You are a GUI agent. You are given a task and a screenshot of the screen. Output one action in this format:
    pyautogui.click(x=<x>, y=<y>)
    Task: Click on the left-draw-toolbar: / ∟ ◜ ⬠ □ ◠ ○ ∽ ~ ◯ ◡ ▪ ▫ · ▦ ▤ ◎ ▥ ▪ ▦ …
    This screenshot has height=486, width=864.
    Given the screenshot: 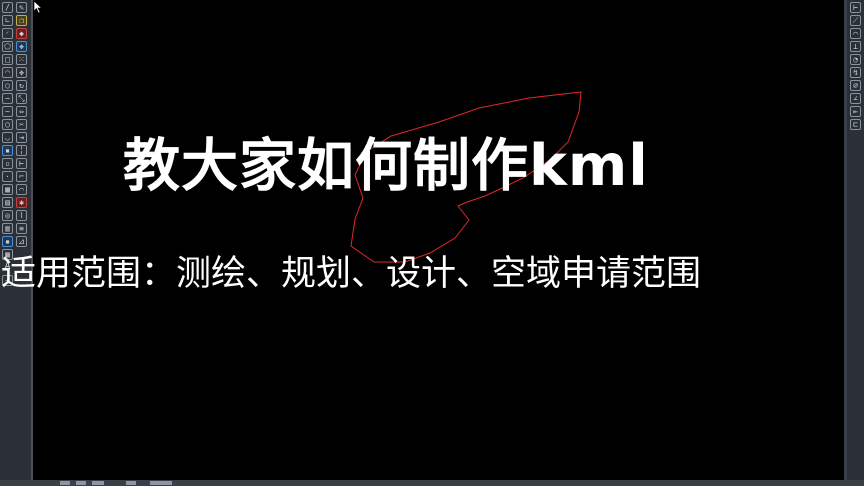 What is the action you would take?
    pyautogui.click(x=16, y=240)
    